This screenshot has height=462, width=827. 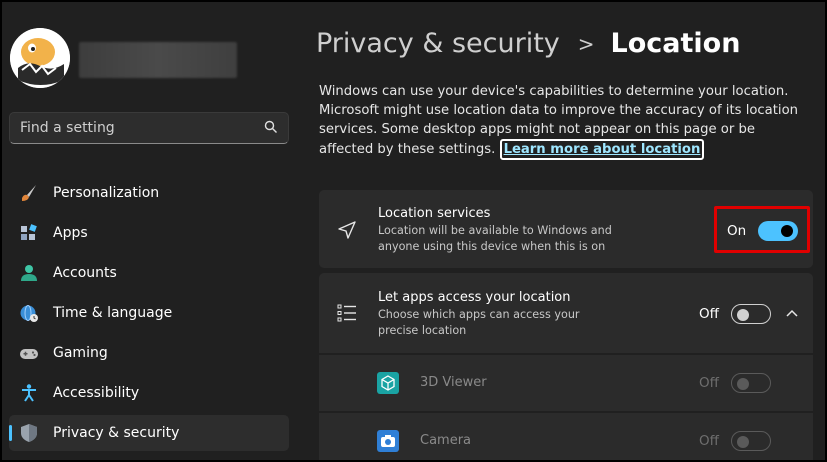 What do you see at coordinates (149, 273) in the screenshot?
I see `sidebar-item-accounts: Accounts` at bounding box center [149, 273].